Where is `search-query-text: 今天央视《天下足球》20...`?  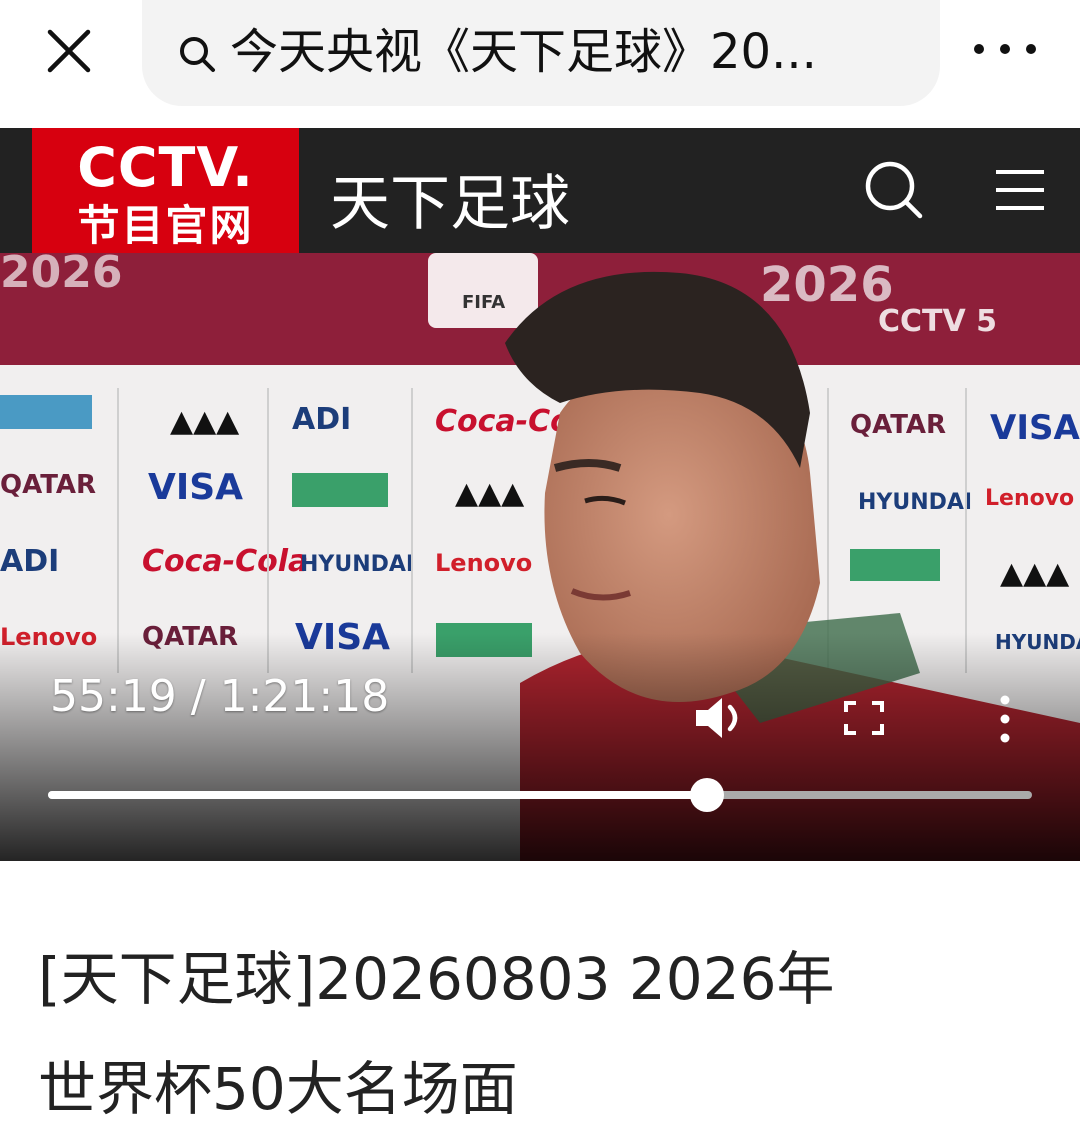 search-query-text: 今天央视《天下足球》20... is located at coordinates (523, 52).